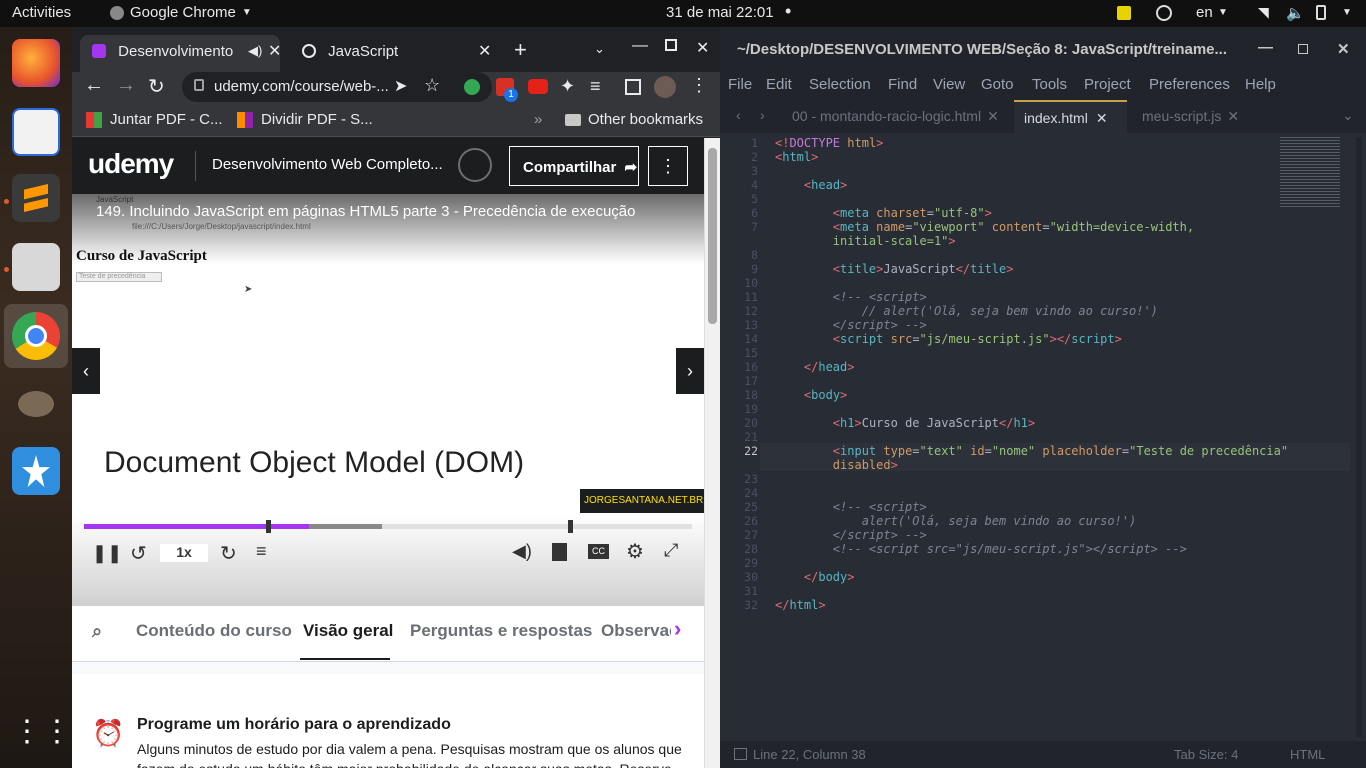 The width and height of the screenshot is (1366, 768). What do you see at coordinates (699, 85) in the screenshot?
I see `chrome-menu-icon: ⋮` at bounding box center [699, 85].